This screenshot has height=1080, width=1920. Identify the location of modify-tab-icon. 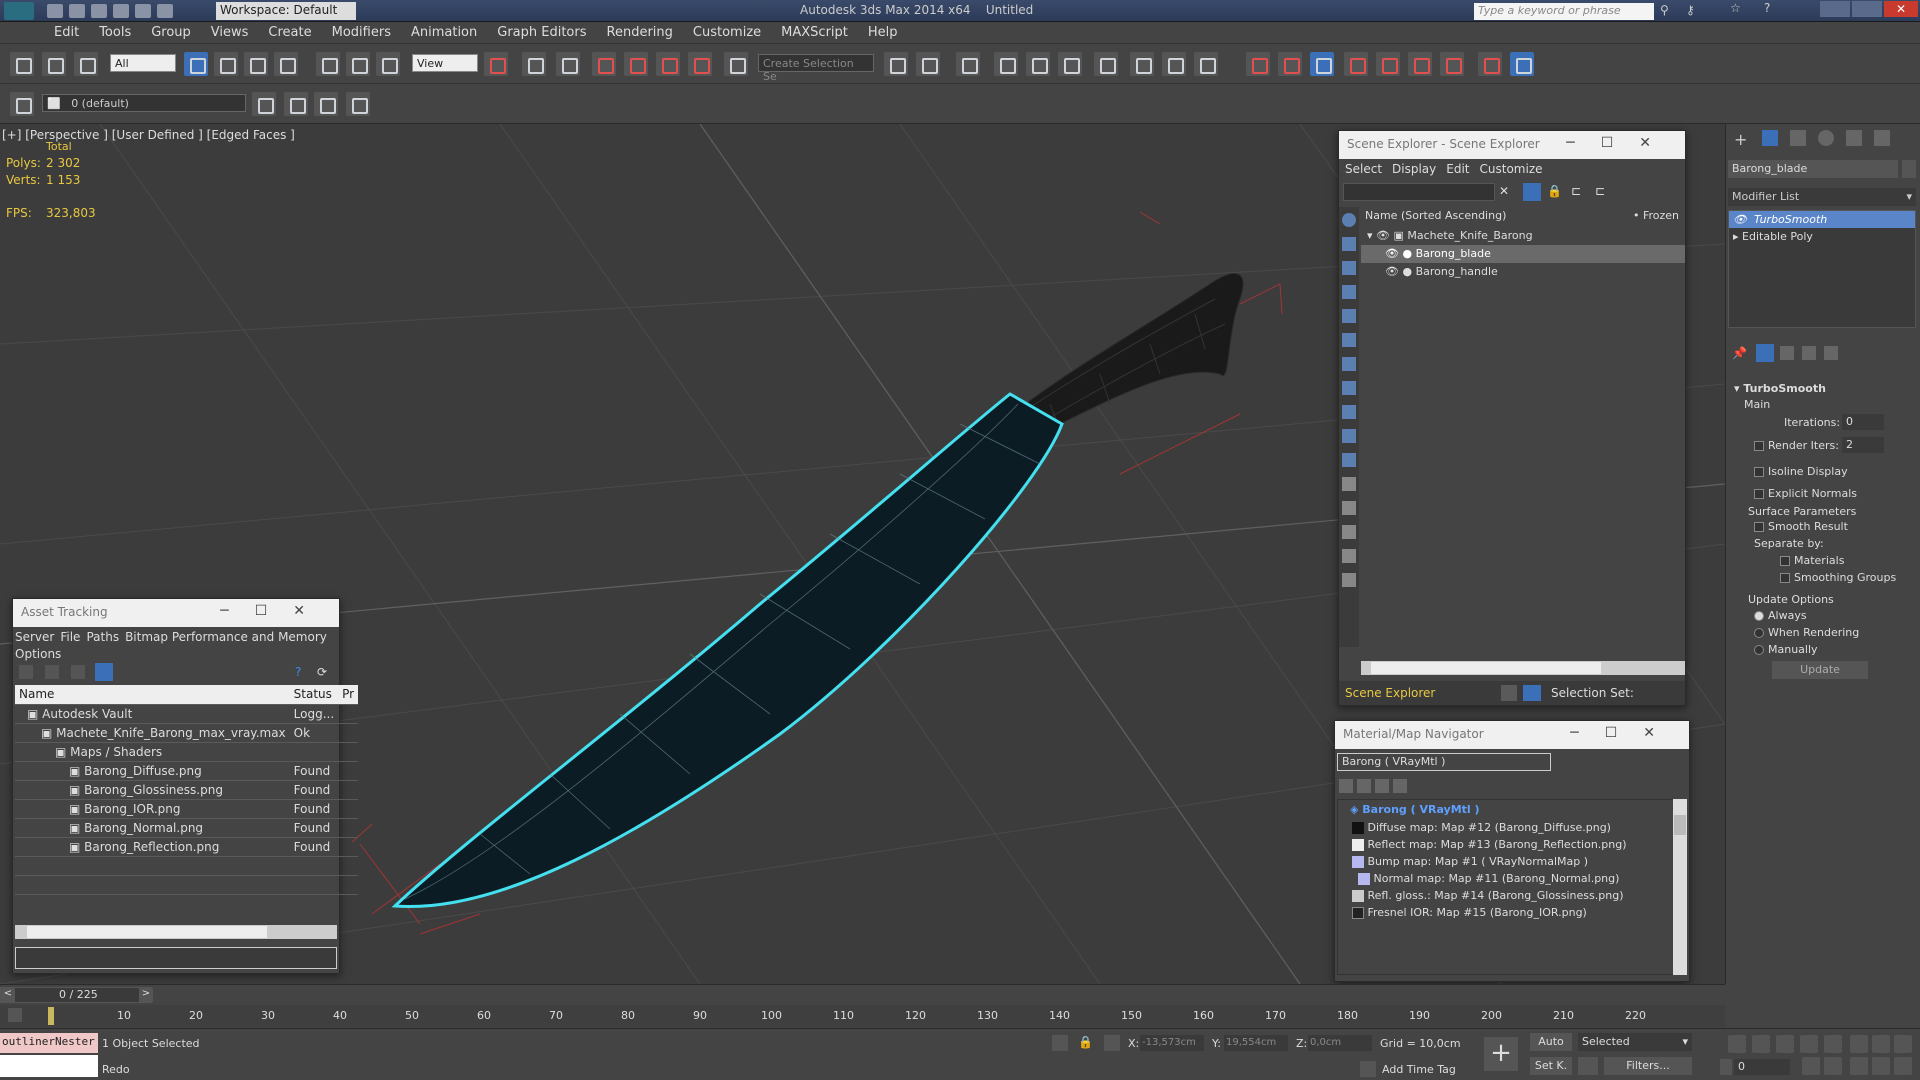
(1770, 138).